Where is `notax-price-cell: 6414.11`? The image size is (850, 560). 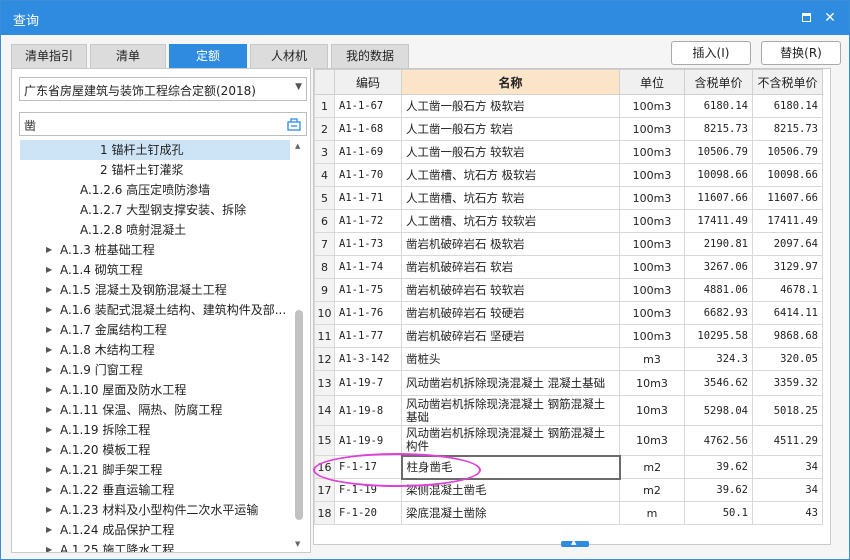 notax-price-cell: 6414.11 is located at coordinates (787, 313).